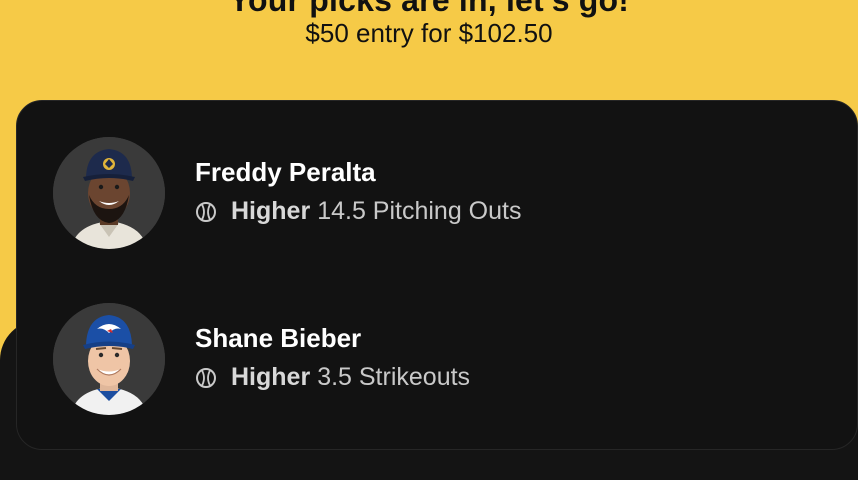 The height and width of the screenshot is (480, 858). I want to click on player-name: Shane Bieber, so click(278, 338).